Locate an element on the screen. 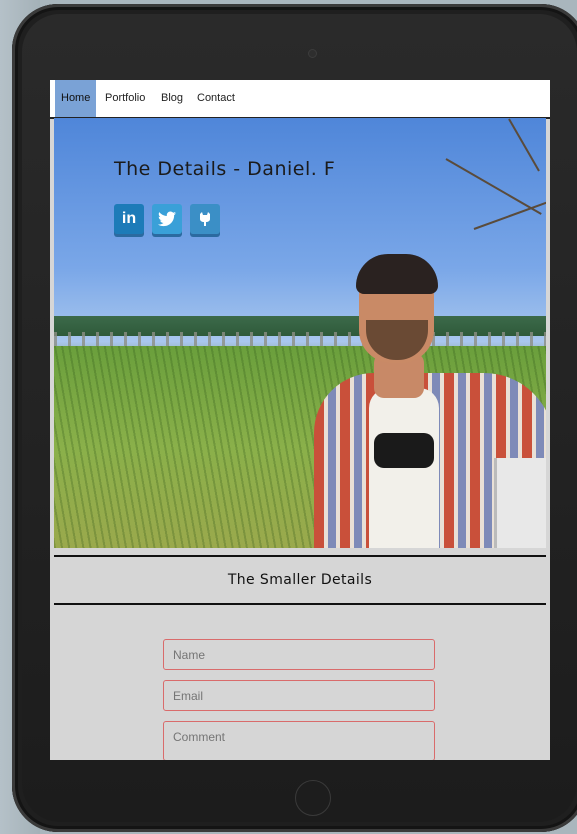 The image size is (577, 834). hero-title: The Details - Daniel. F is located at coordinates (225, 169).